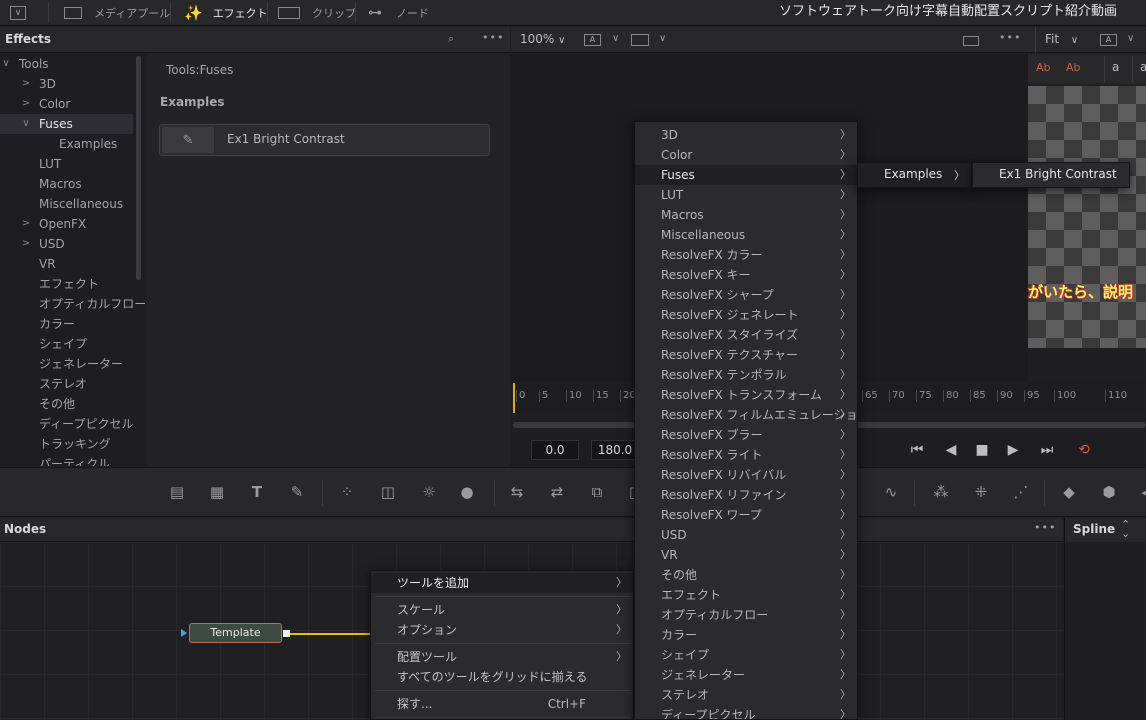 Image resolution: width=1146 pixels, height=720 pixels. I want to click on menu-item-category: ResolveFX キー 〉, so click(746, 275).